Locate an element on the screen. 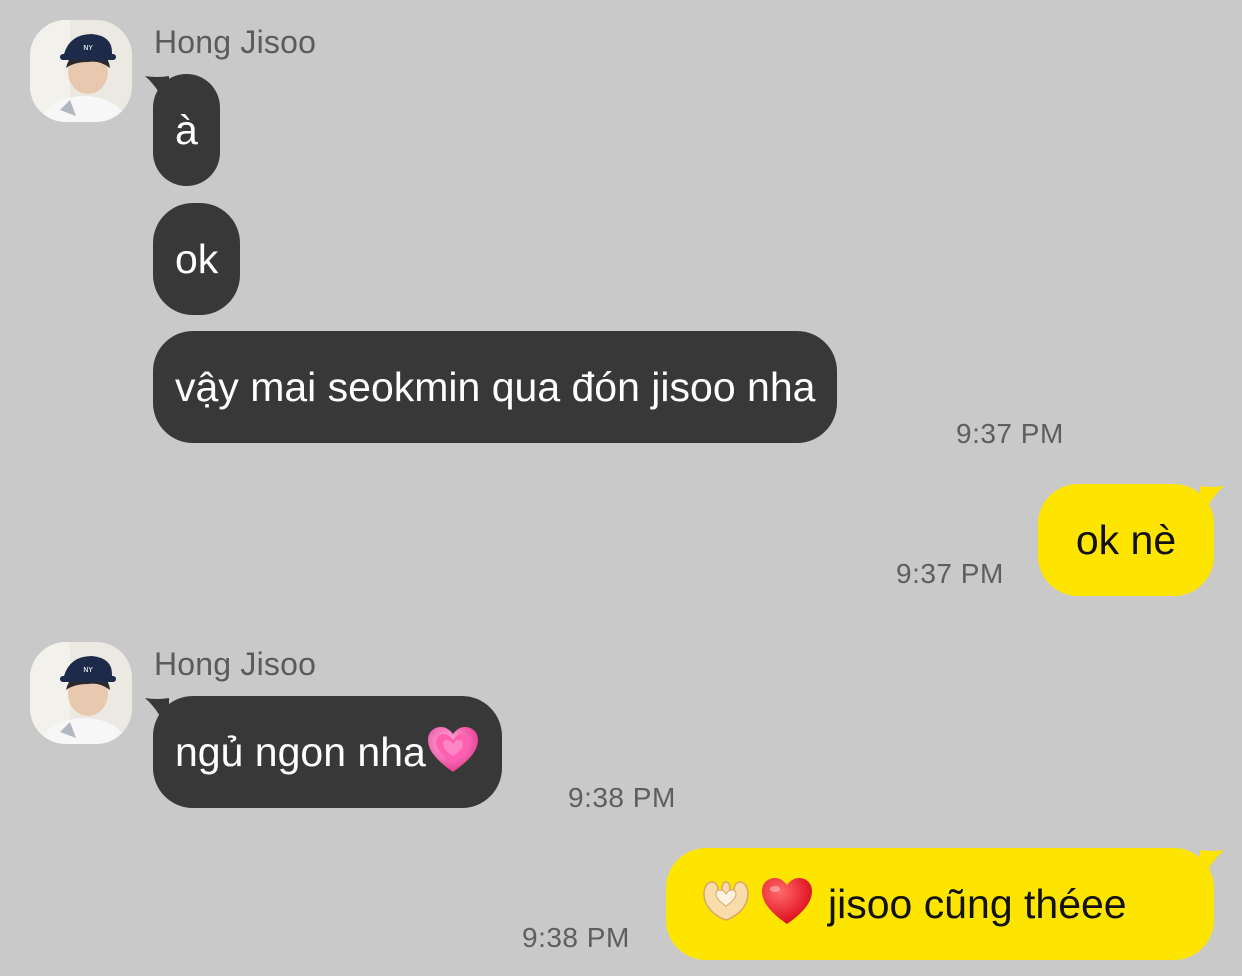 This screenshot has width=1242, height=976. message-bubble: ok nè is located at coordinates (1126, 540).